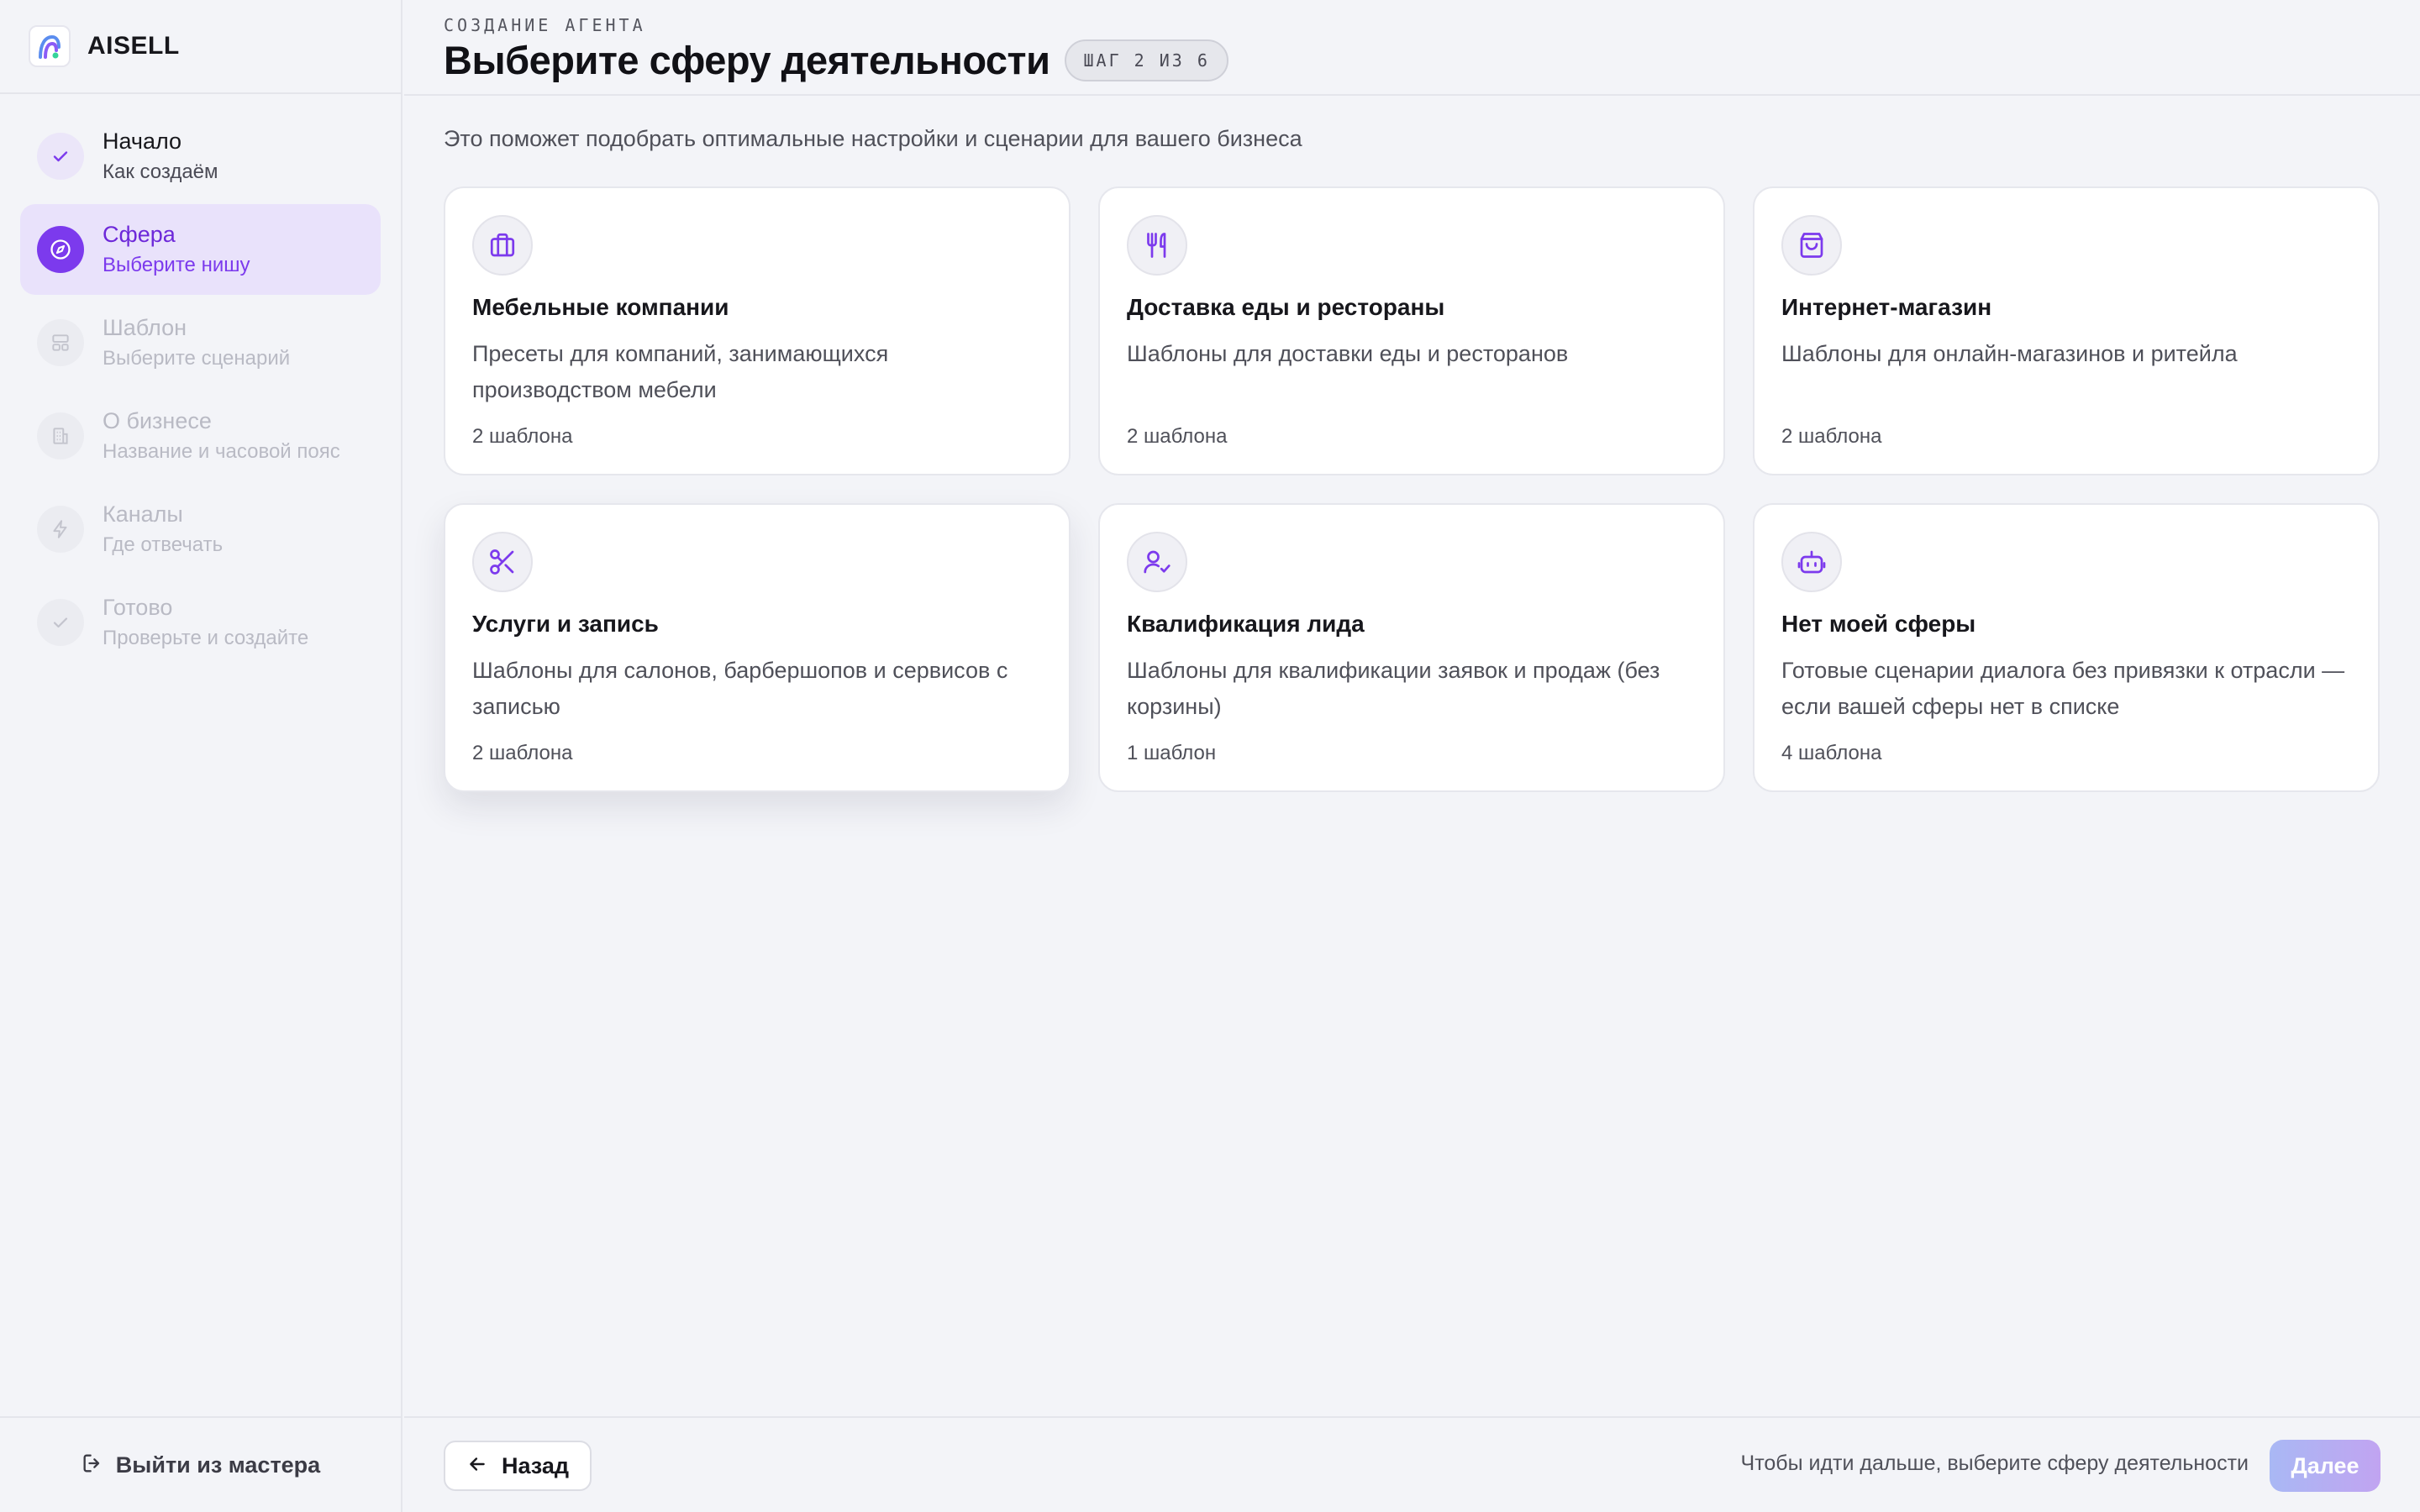 The height and width of the screenshot is (1512, 2420). Describe the element at coordinates (545, 25) in the screenshot. I see `page-eyebrow: СОЗДАНИЕ АГЕНТА` at that location.